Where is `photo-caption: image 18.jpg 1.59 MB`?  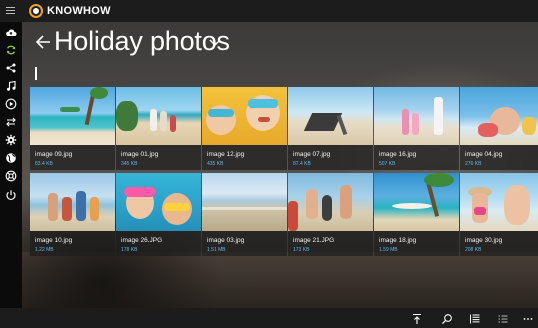 photo-caption: image 18.jpg 1.59 MB is located at coordinates (416, 243).